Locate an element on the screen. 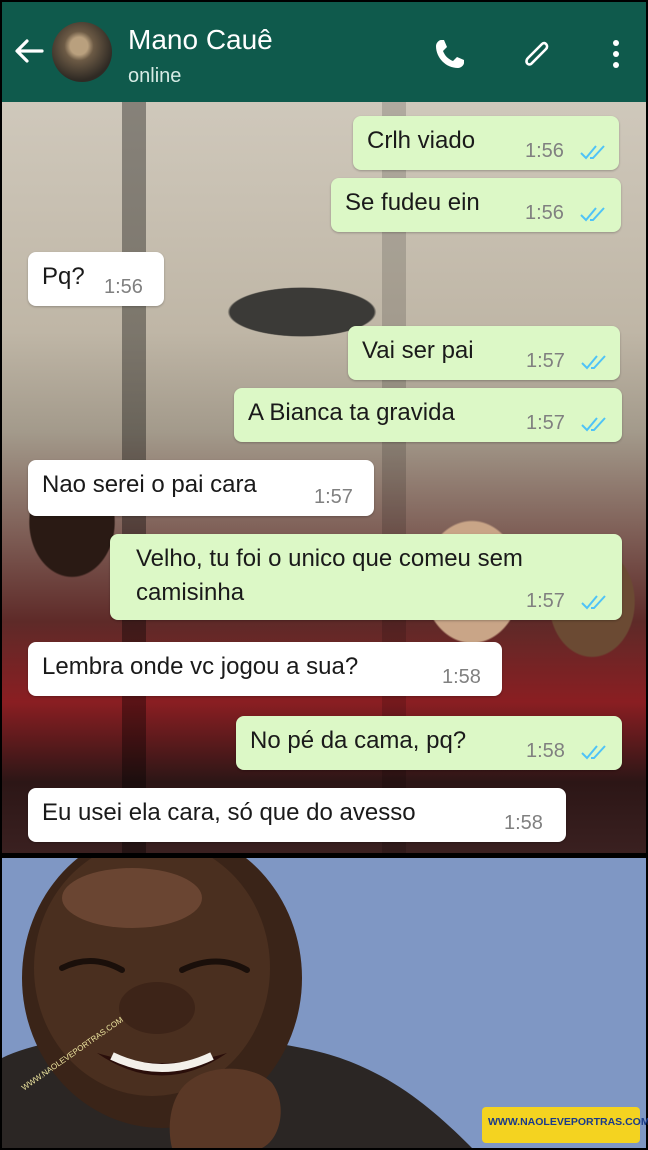 This screenshot has width=648, height=1150. back-arrow-icon is located at coordinates (29, 51).